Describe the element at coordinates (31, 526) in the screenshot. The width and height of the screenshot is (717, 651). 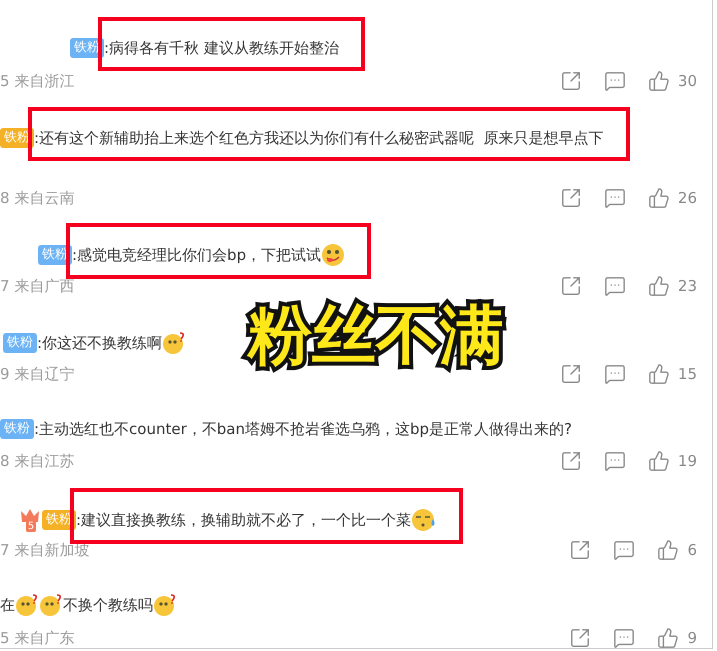
I see `crown-level: 5` at that location.